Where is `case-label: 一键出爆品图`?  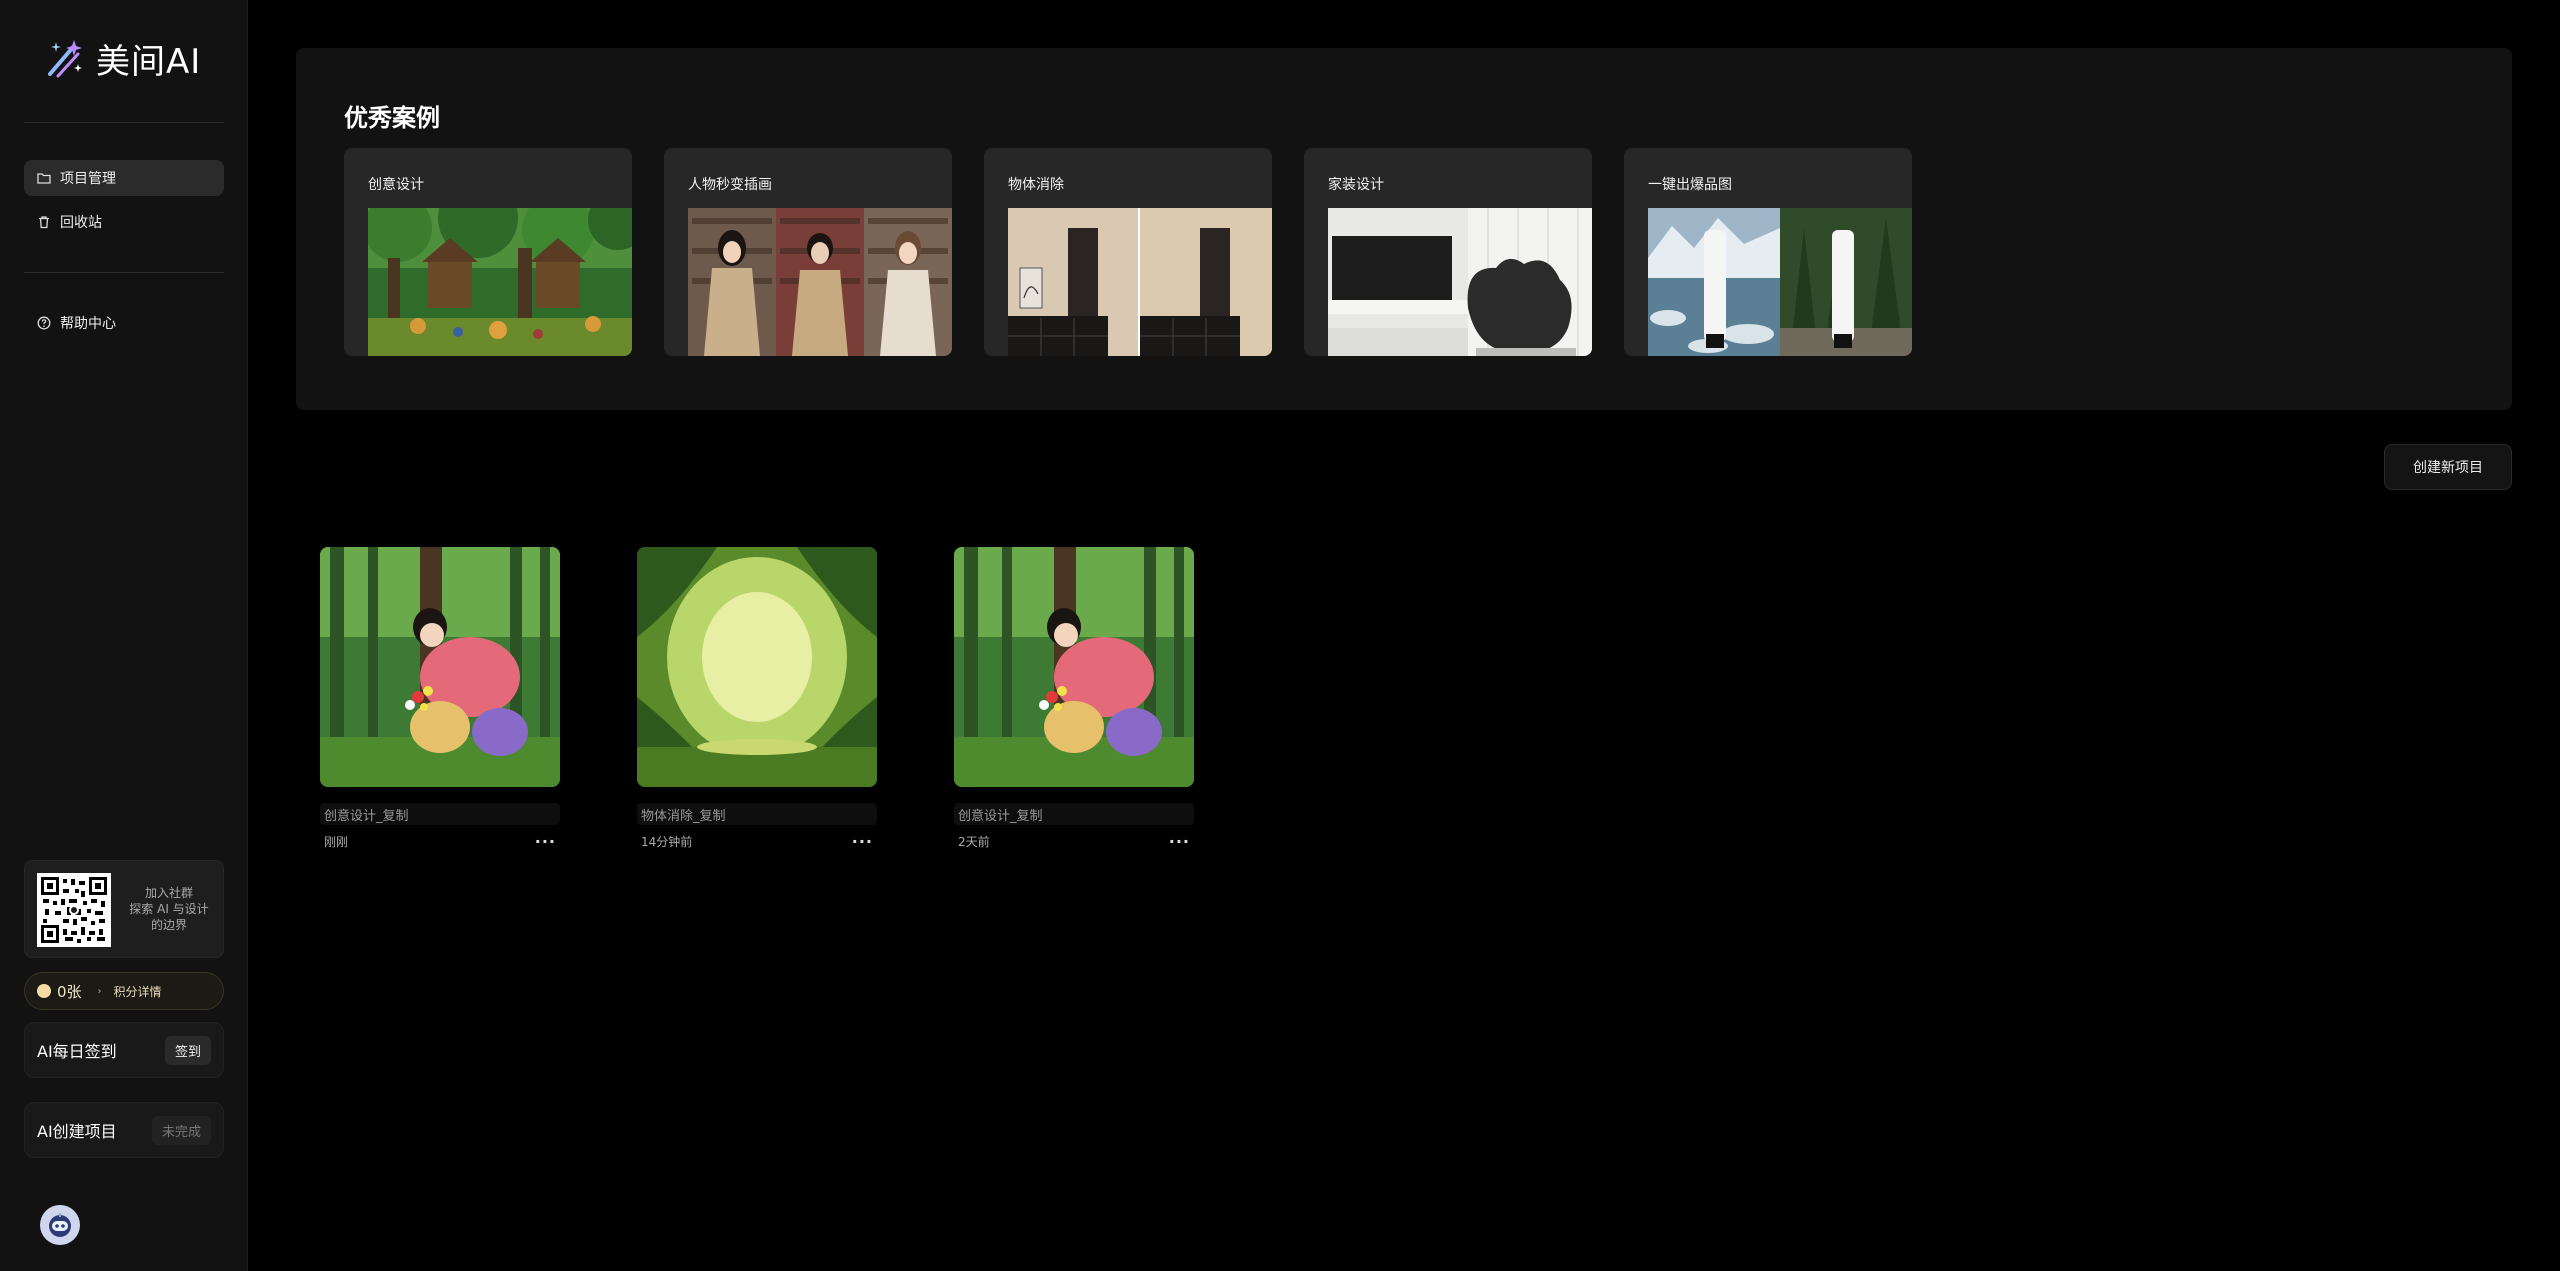
case-label: 一键出爆品图 is located at coordinates (1690, 185).